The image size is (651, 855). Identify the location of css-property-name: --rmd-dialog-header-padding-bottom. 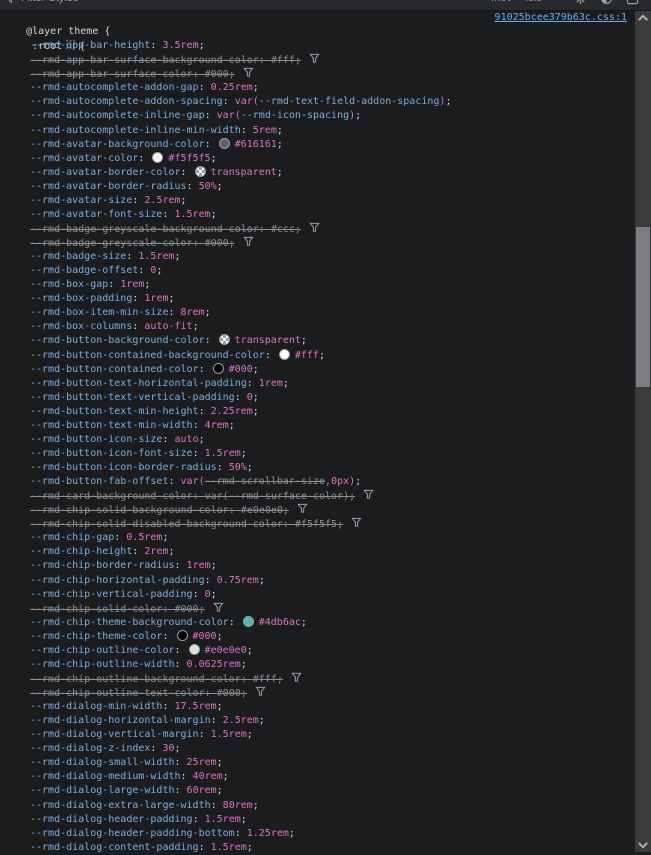
(132, 833).